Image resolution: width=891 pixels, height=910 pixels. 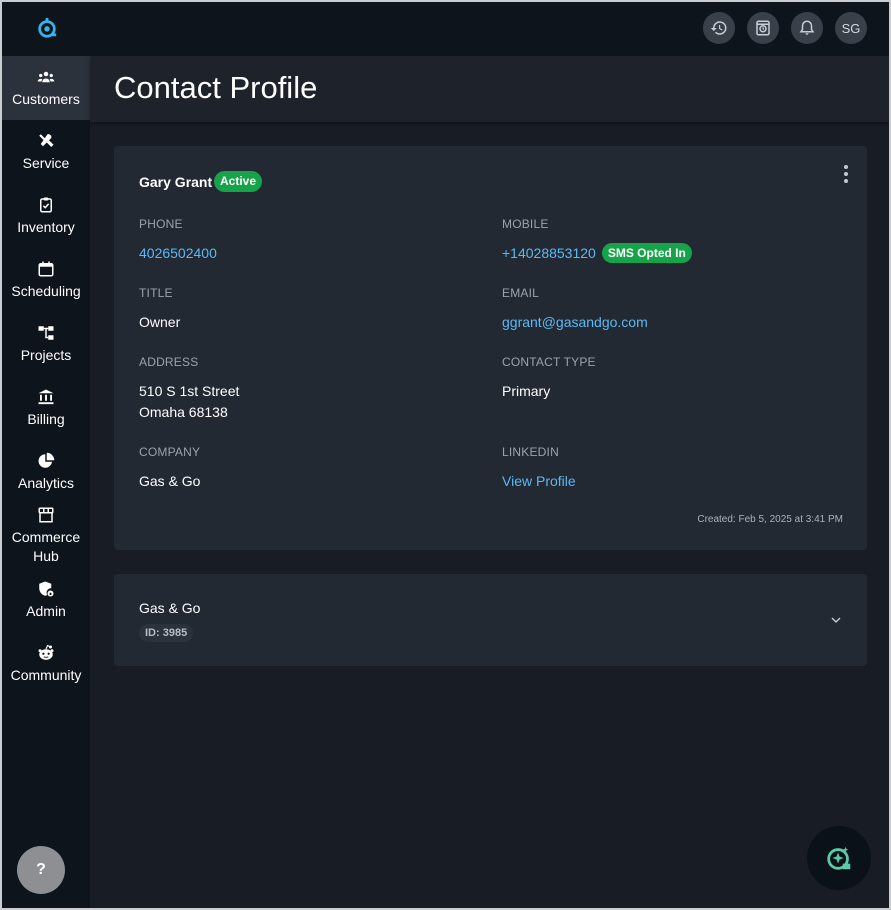 What do you see at coordinates (445, 29) in the screenshot?
I see `top-bar: SG` at bounding box center [445, 29].